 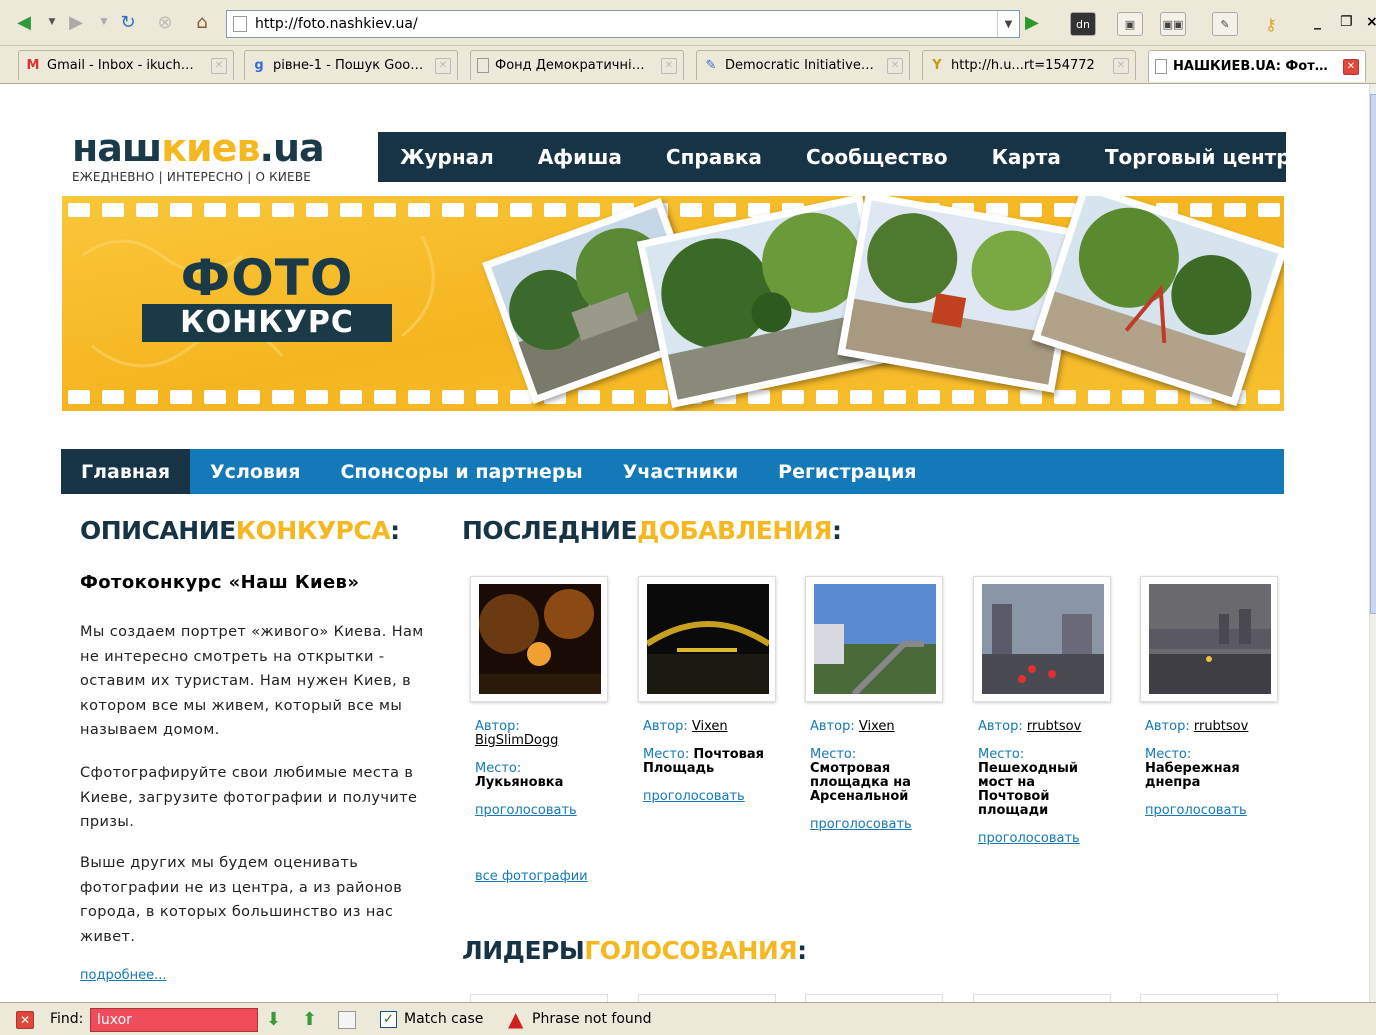 What do you see at coordinates (165, 22) in the screenshot?
I see `stop-icon: ⊗` at bounding box center [165, 22].